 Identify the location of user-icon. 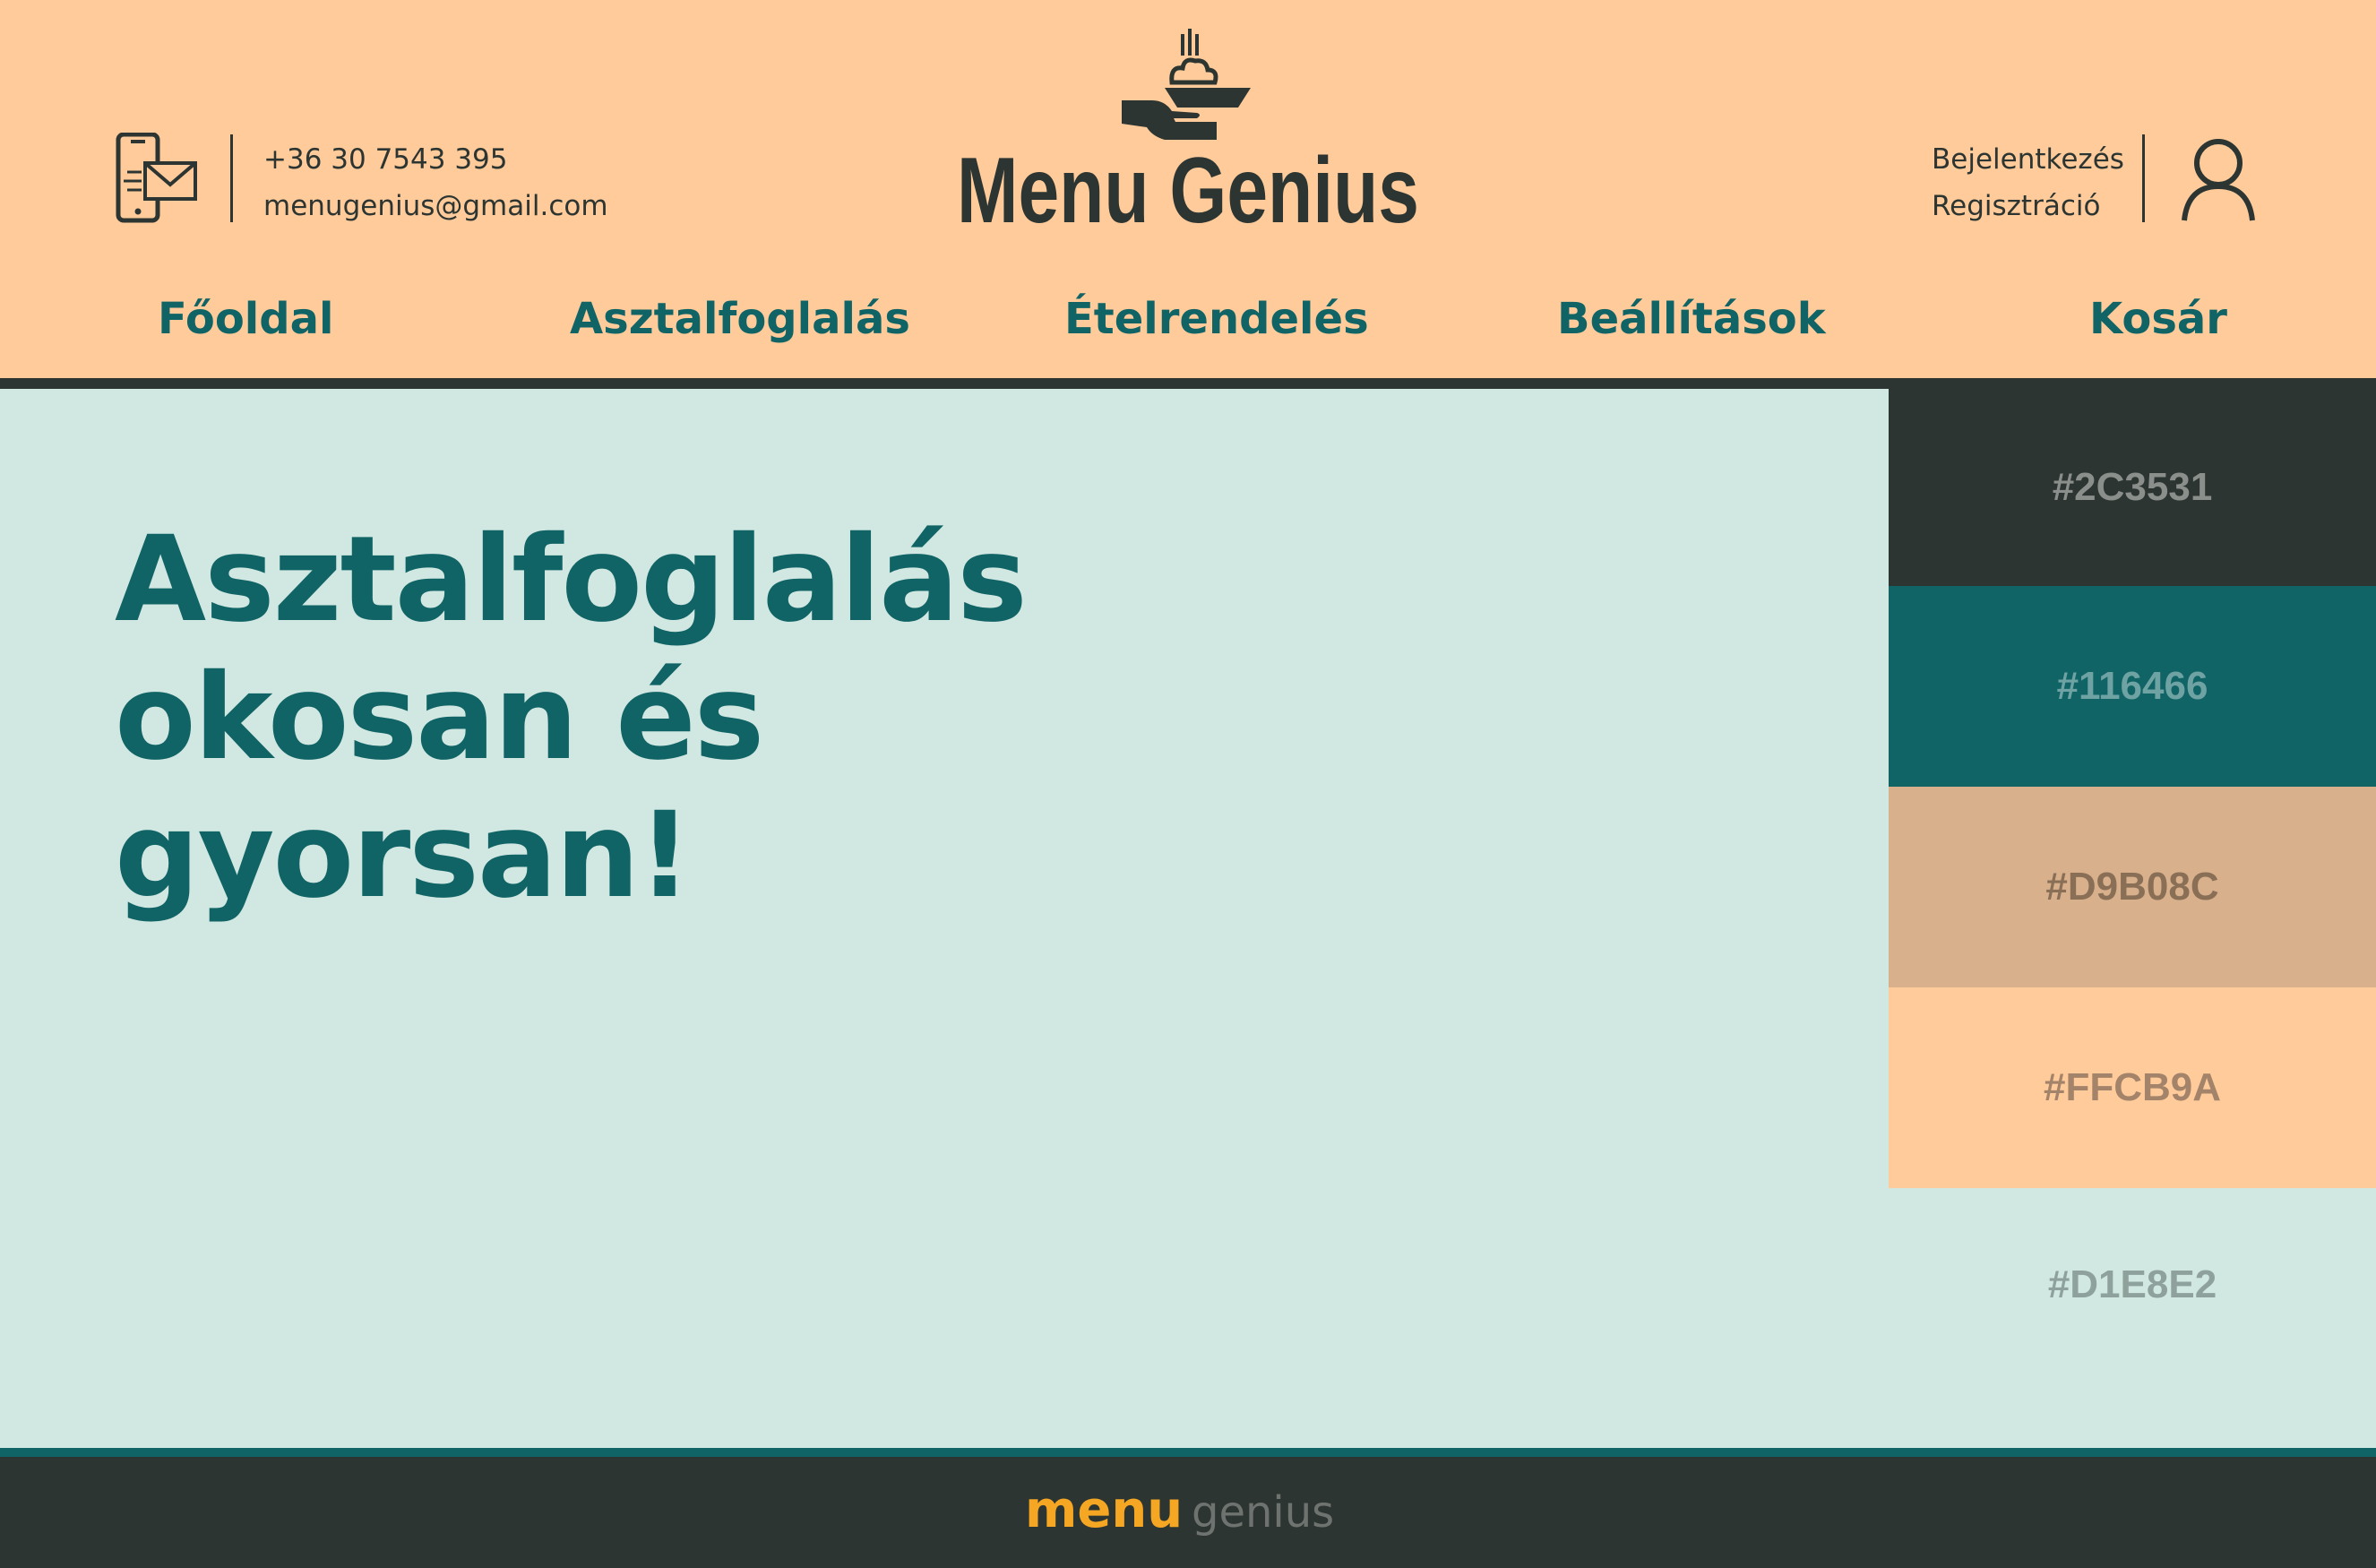
(2218, 179).